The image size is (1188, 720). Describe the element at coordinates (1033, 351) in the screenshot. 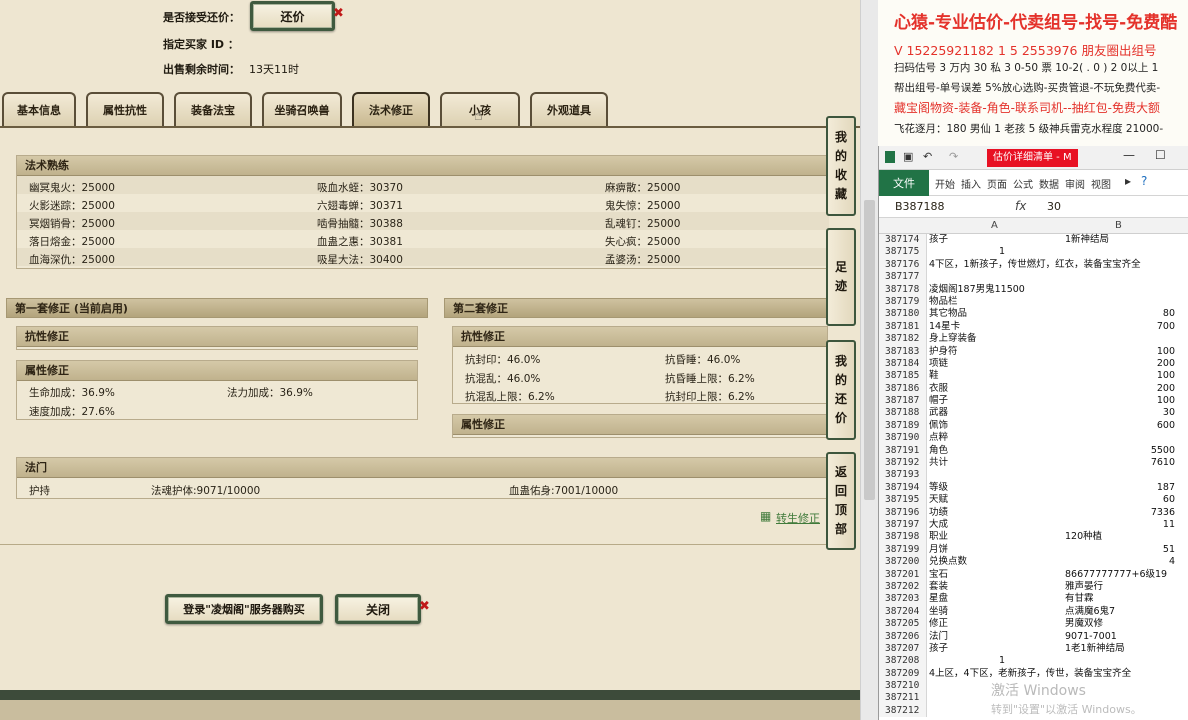

I see `sheet-row: 387183 护身符 100` at that location.